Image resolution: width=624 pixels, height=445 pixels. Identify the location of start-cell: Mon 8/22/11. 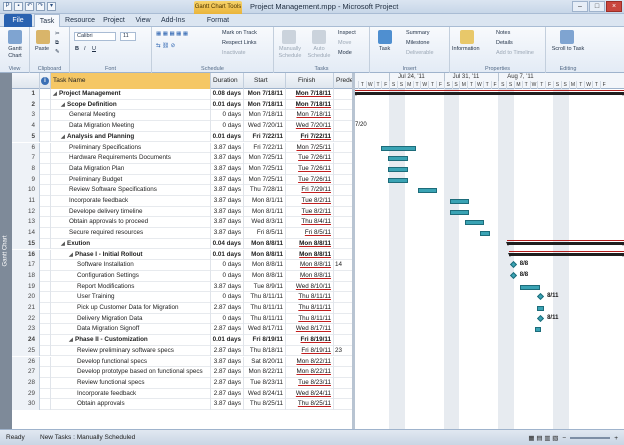
(265, 372).